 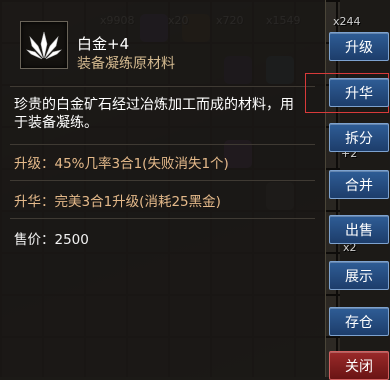 What do you see at coordinates (359, 46) in the screenshot?
I see `upgrade-button: 升级` at bounding box center [359, 46].